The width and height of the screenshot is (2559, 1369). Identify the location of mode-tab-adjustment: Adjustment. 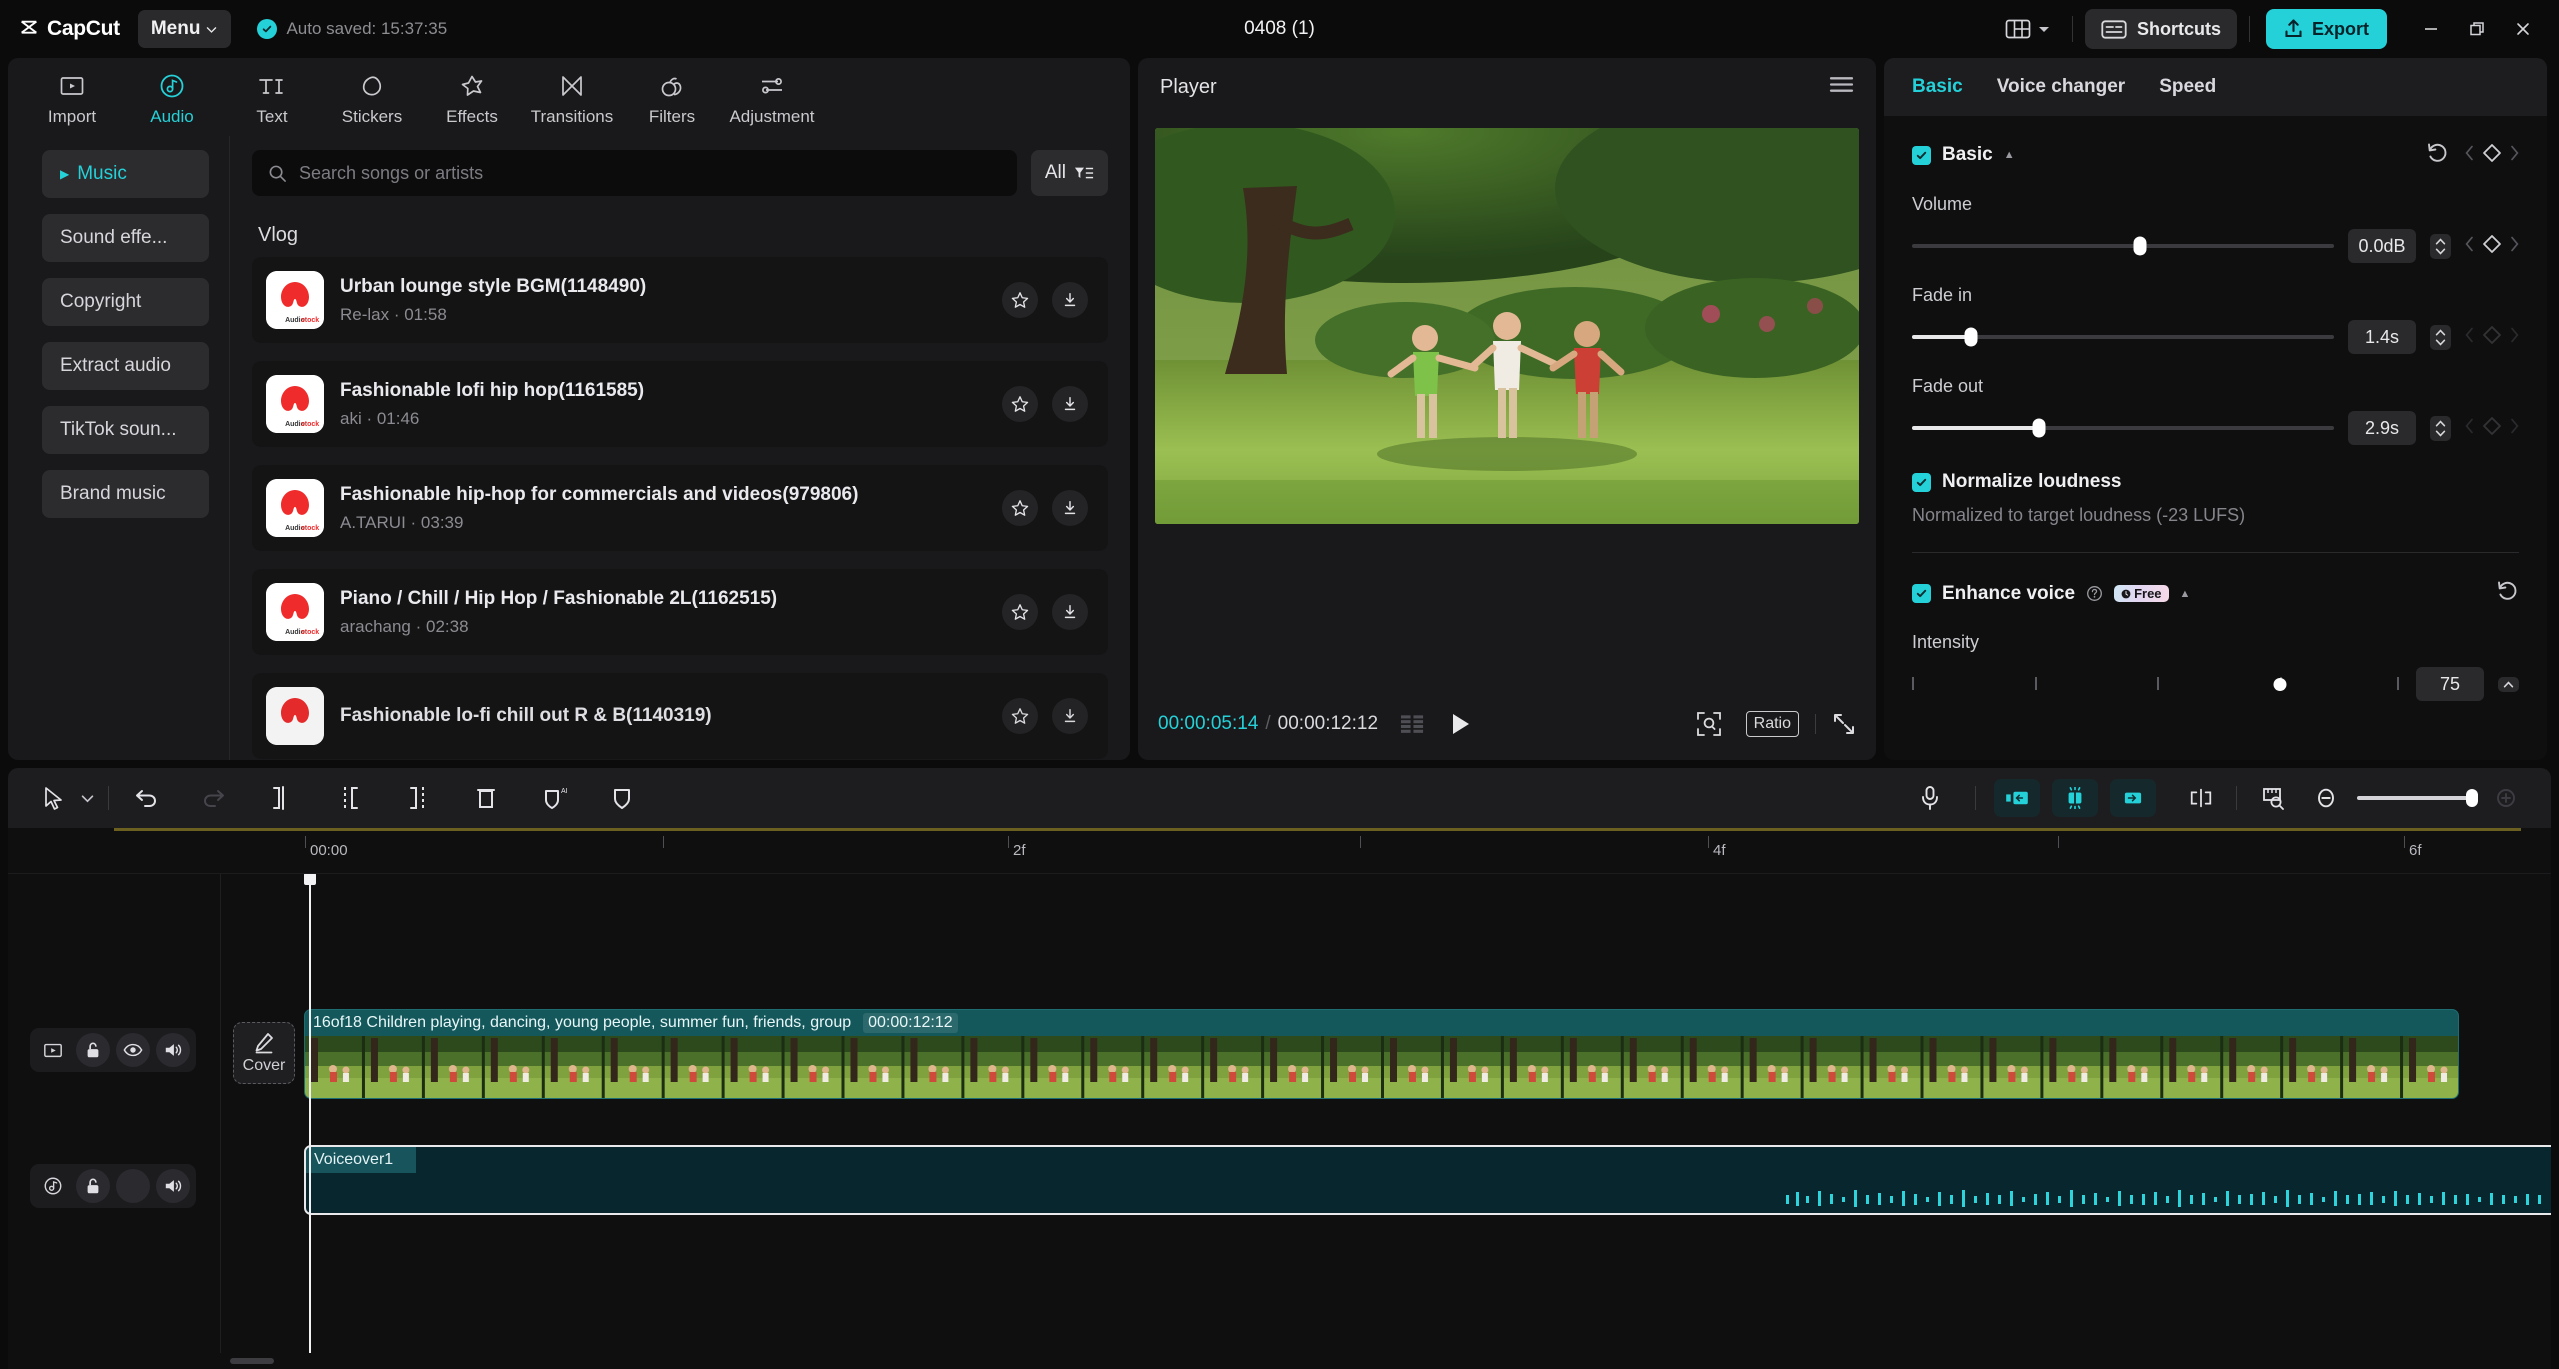
(772, 97).